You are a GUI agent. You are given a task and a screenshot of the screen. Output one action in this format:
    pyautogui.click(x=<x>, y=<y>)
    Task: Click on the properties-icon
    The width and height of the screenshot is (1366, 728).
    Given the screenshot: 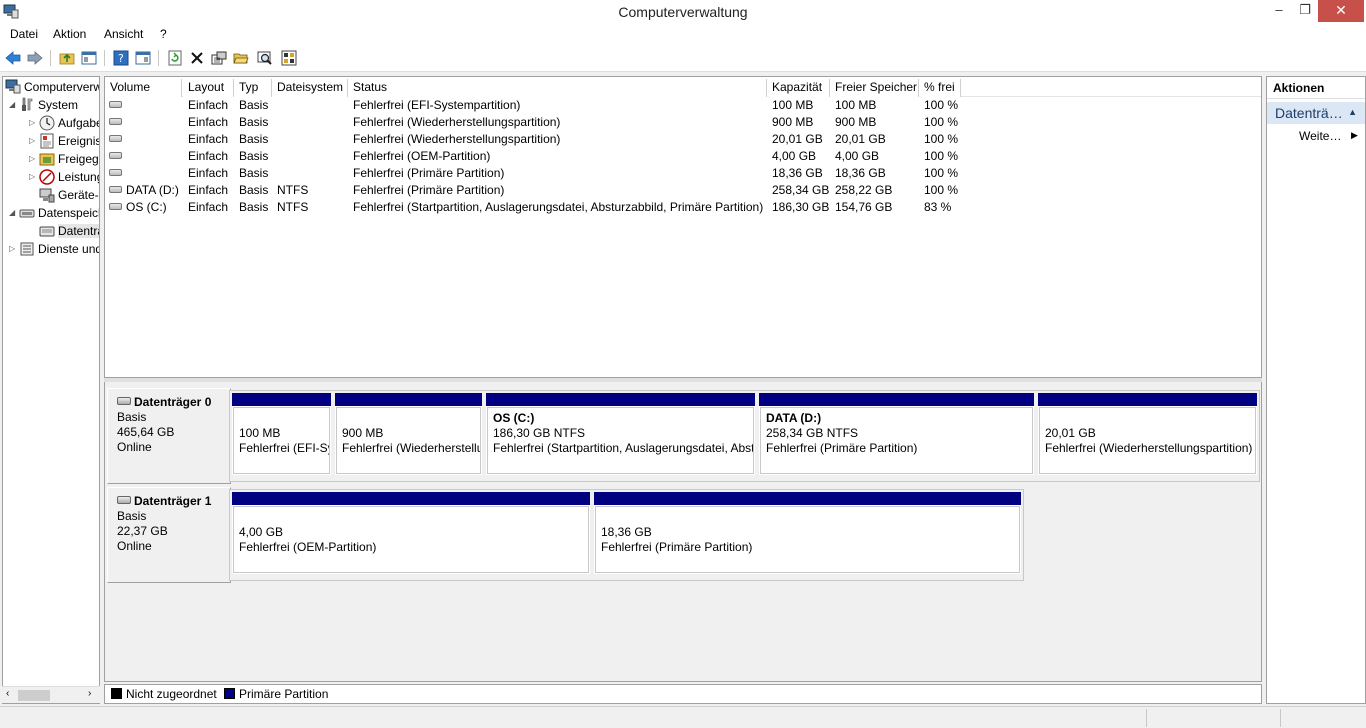 What is the action you would take?
    pyautogui.click(x=219, y=58)
    